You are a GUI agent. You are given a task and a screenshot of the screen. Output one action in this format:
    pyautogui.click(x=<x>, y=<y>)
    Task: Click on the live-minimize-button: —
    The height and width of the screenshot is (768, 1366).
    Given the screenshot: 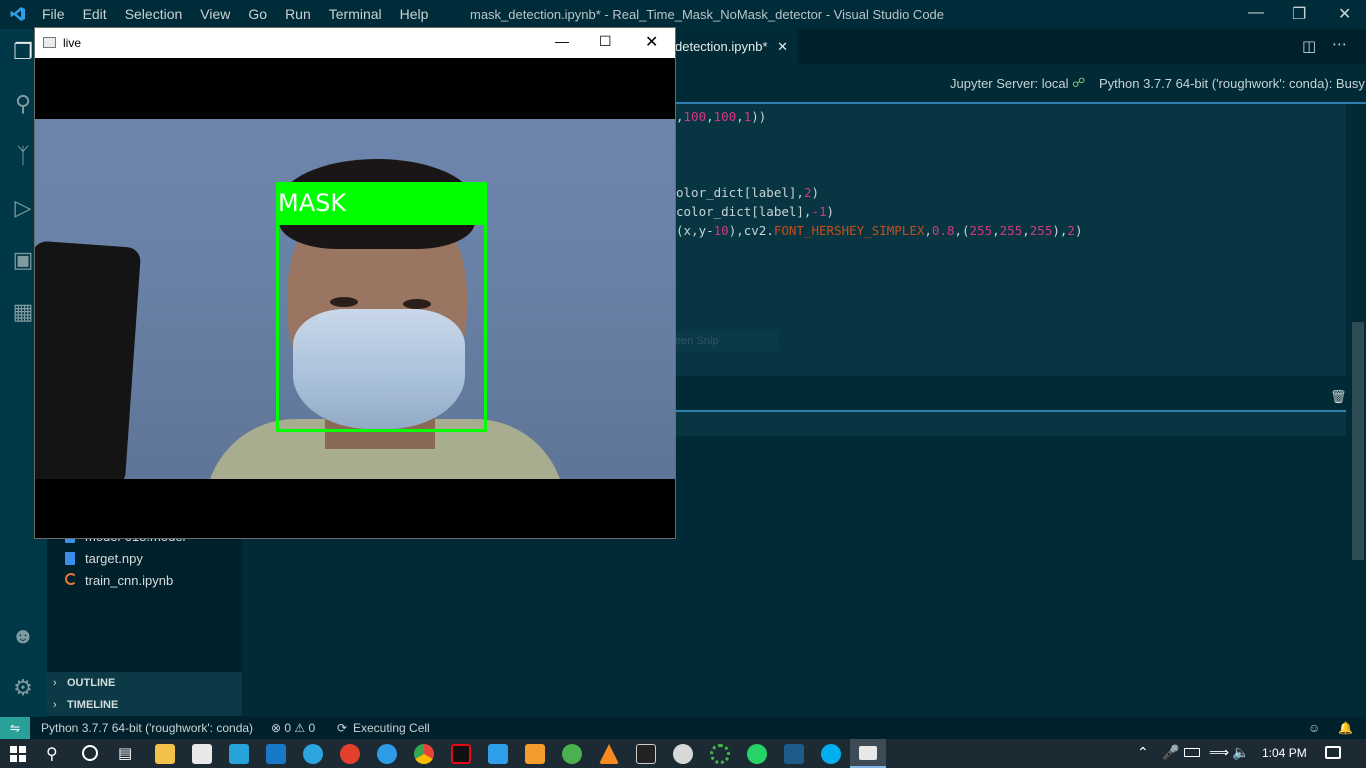 What is the action you would take?
    pyautogui.click(x=562, y=41)
    